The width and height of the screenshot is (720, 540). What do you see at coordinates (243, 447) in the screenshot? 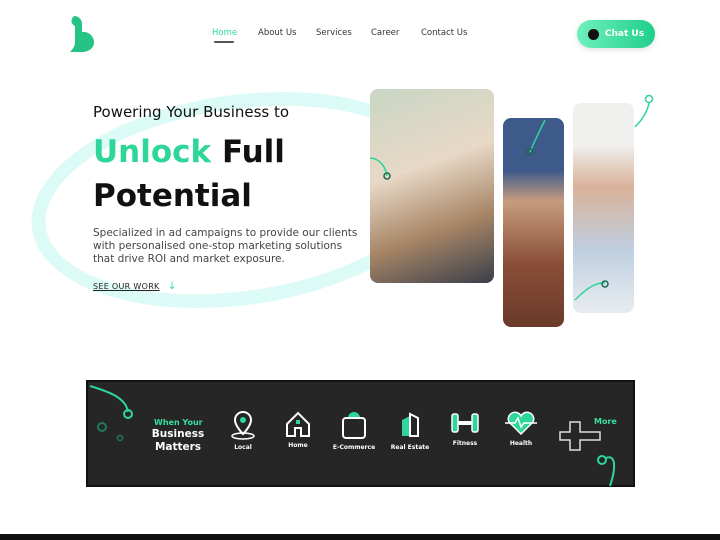
I see `category-label: Local` at bounding box center [243, 447].